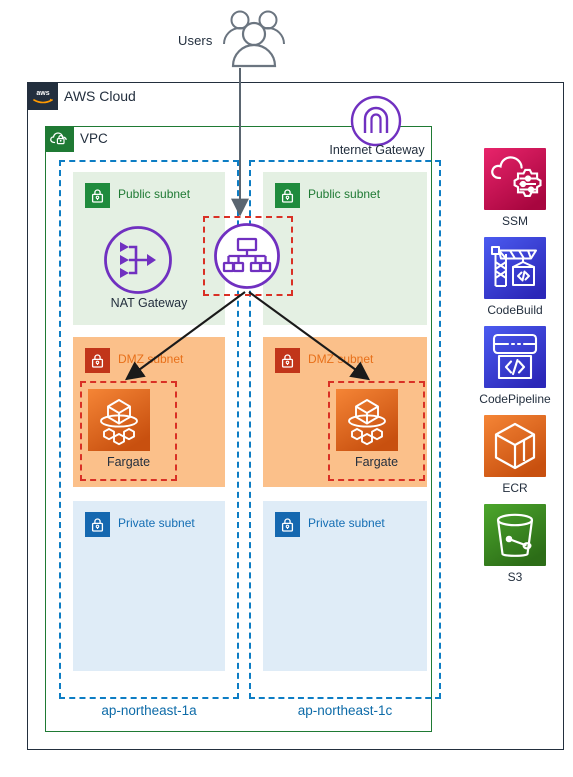 The width and height of the screenshot is (573, 777). I want to click on nat-gateway-icon, so click(138, 260).